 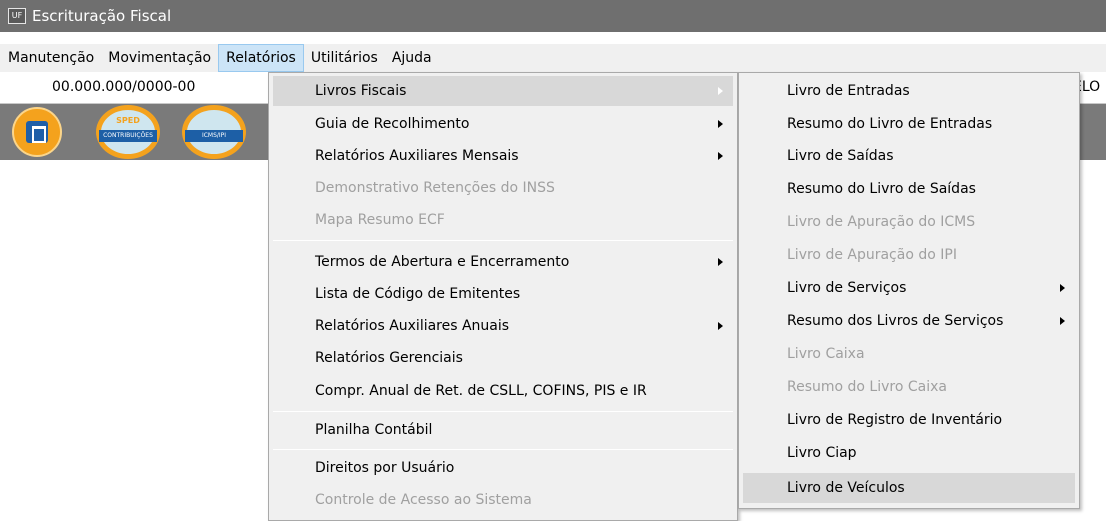 I want to click on menu-relatorios: Relatórios, so click(x=261, y=58).